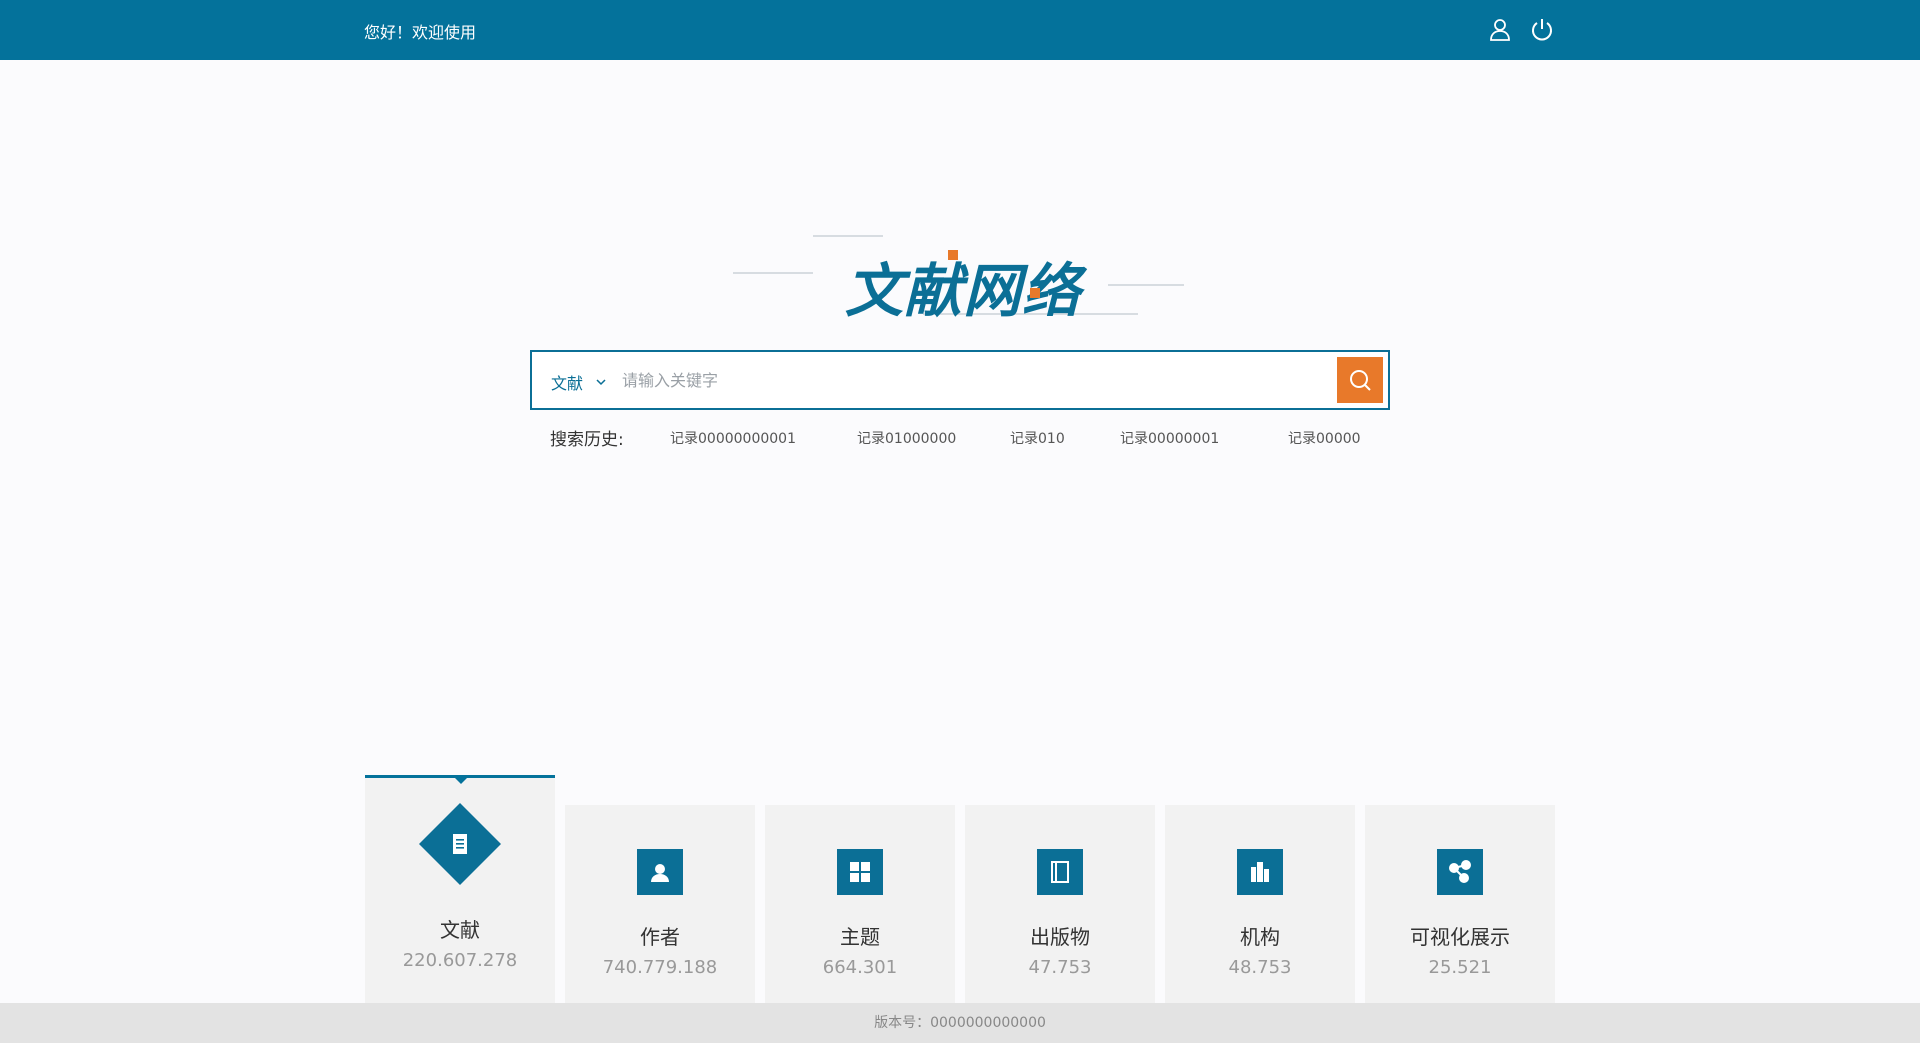 This screenshot has width=1920, height=1043. I want to click on building-icon, so click(1260, 872).